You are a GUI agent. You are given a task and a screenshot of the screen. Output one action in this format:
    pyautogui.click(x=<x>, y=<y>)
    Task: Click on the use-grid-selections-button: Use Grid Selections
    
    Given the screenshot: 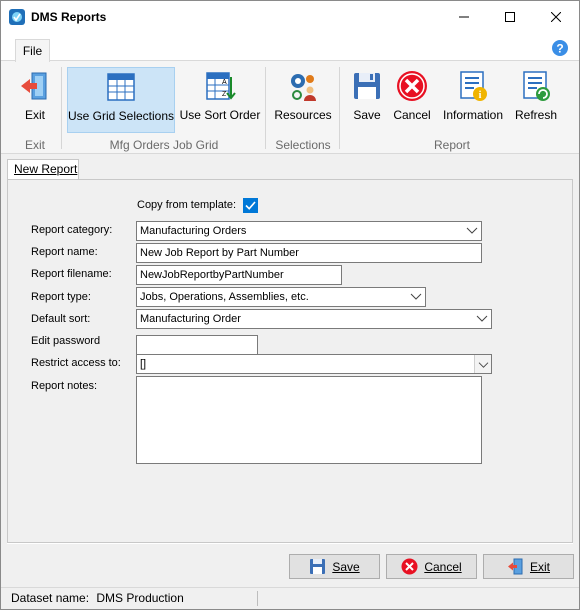 What is the action you would take?
    pyautogui.click(x=121, y=100)
    